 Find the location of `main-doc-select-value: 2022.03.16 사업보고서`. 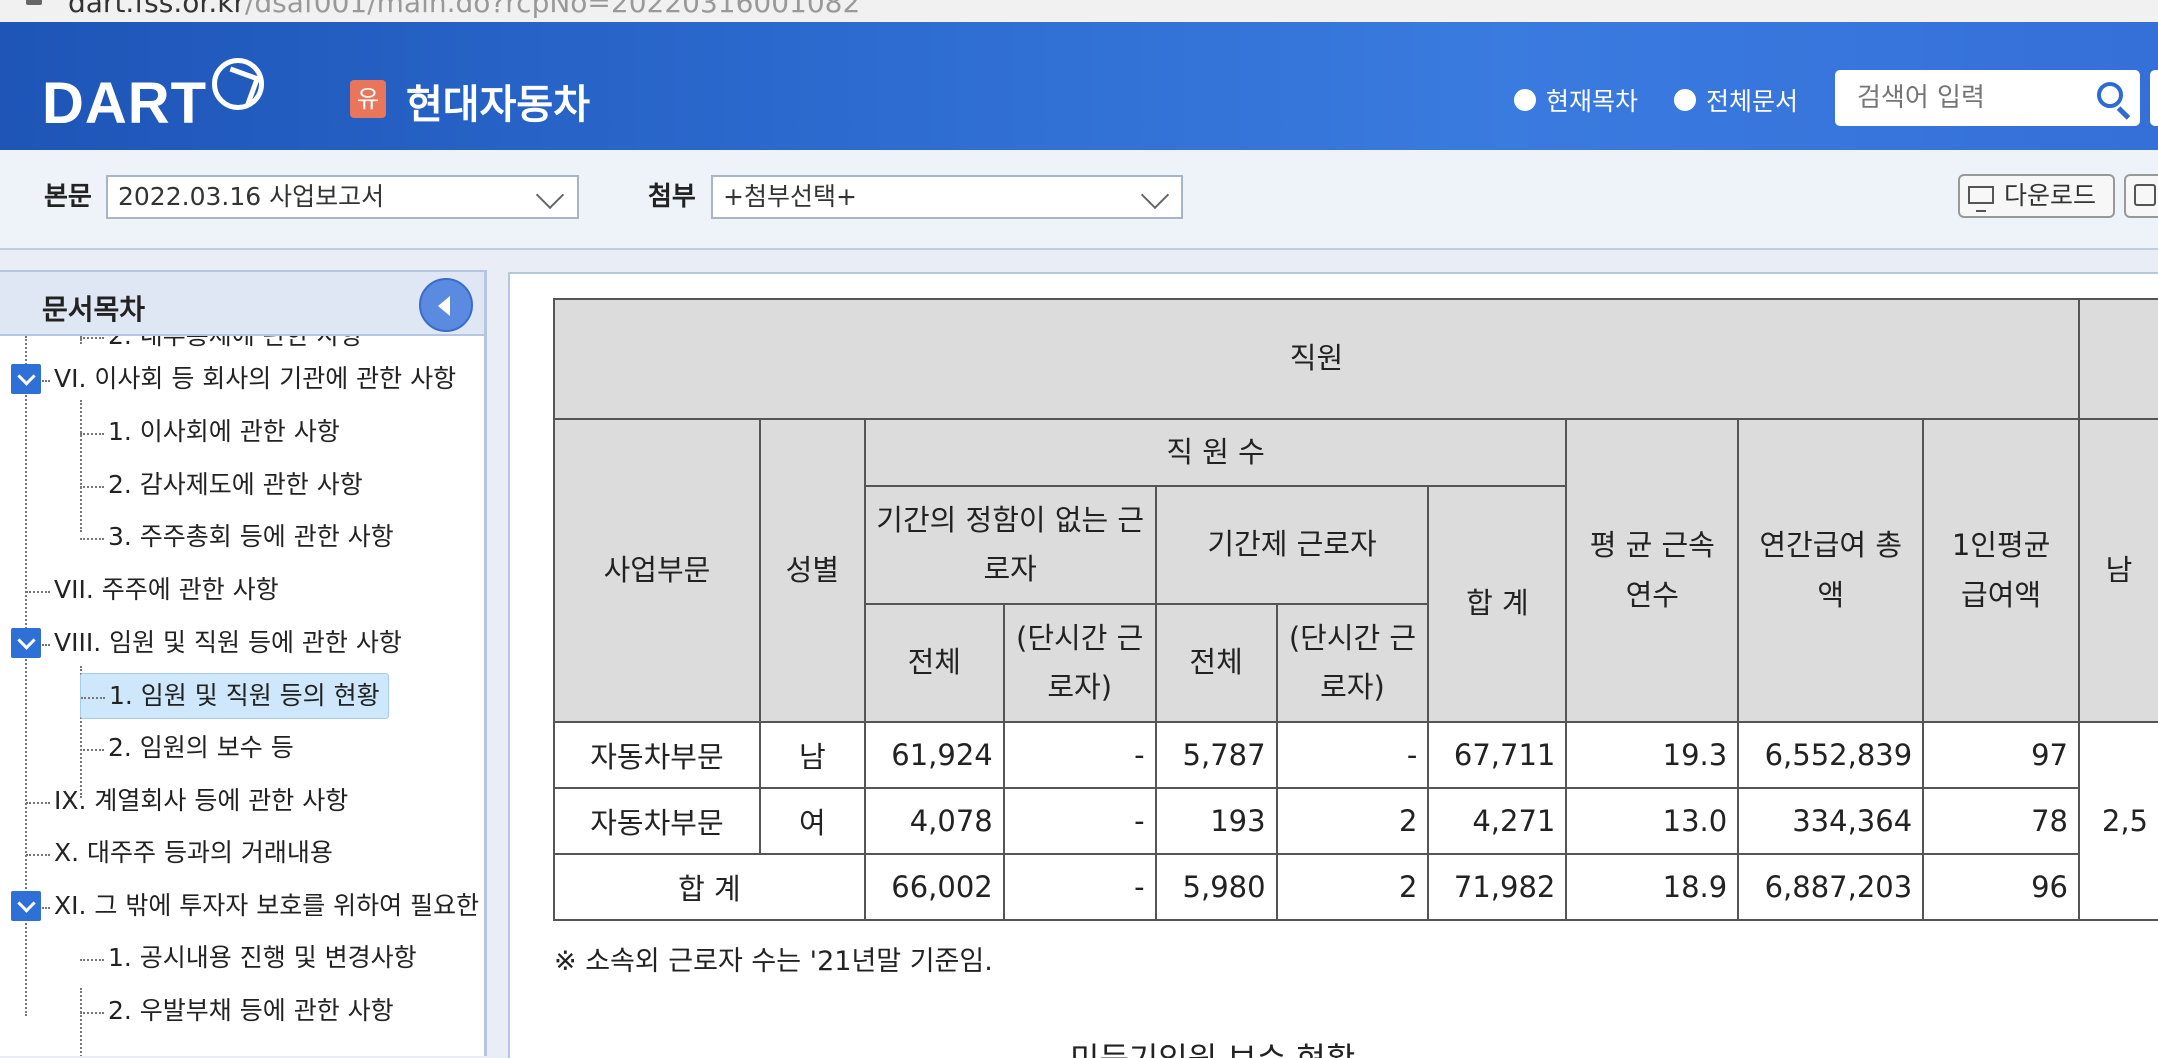

main-doc-select-value: 2022.03.16 사업보고서 is located at coordinates (251, 196).